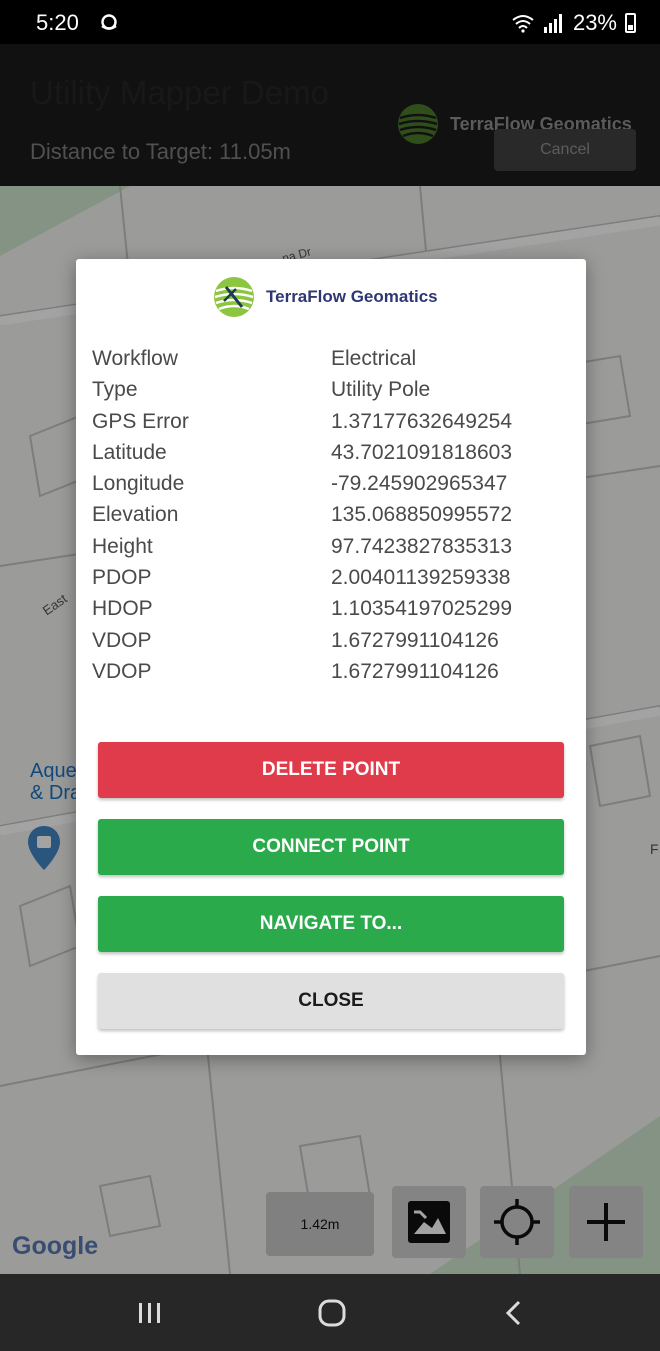 The image size is (660, 1351). Describe the element at coordinates (630, 23) in the screenshot. I see `battery-icon` at that location.